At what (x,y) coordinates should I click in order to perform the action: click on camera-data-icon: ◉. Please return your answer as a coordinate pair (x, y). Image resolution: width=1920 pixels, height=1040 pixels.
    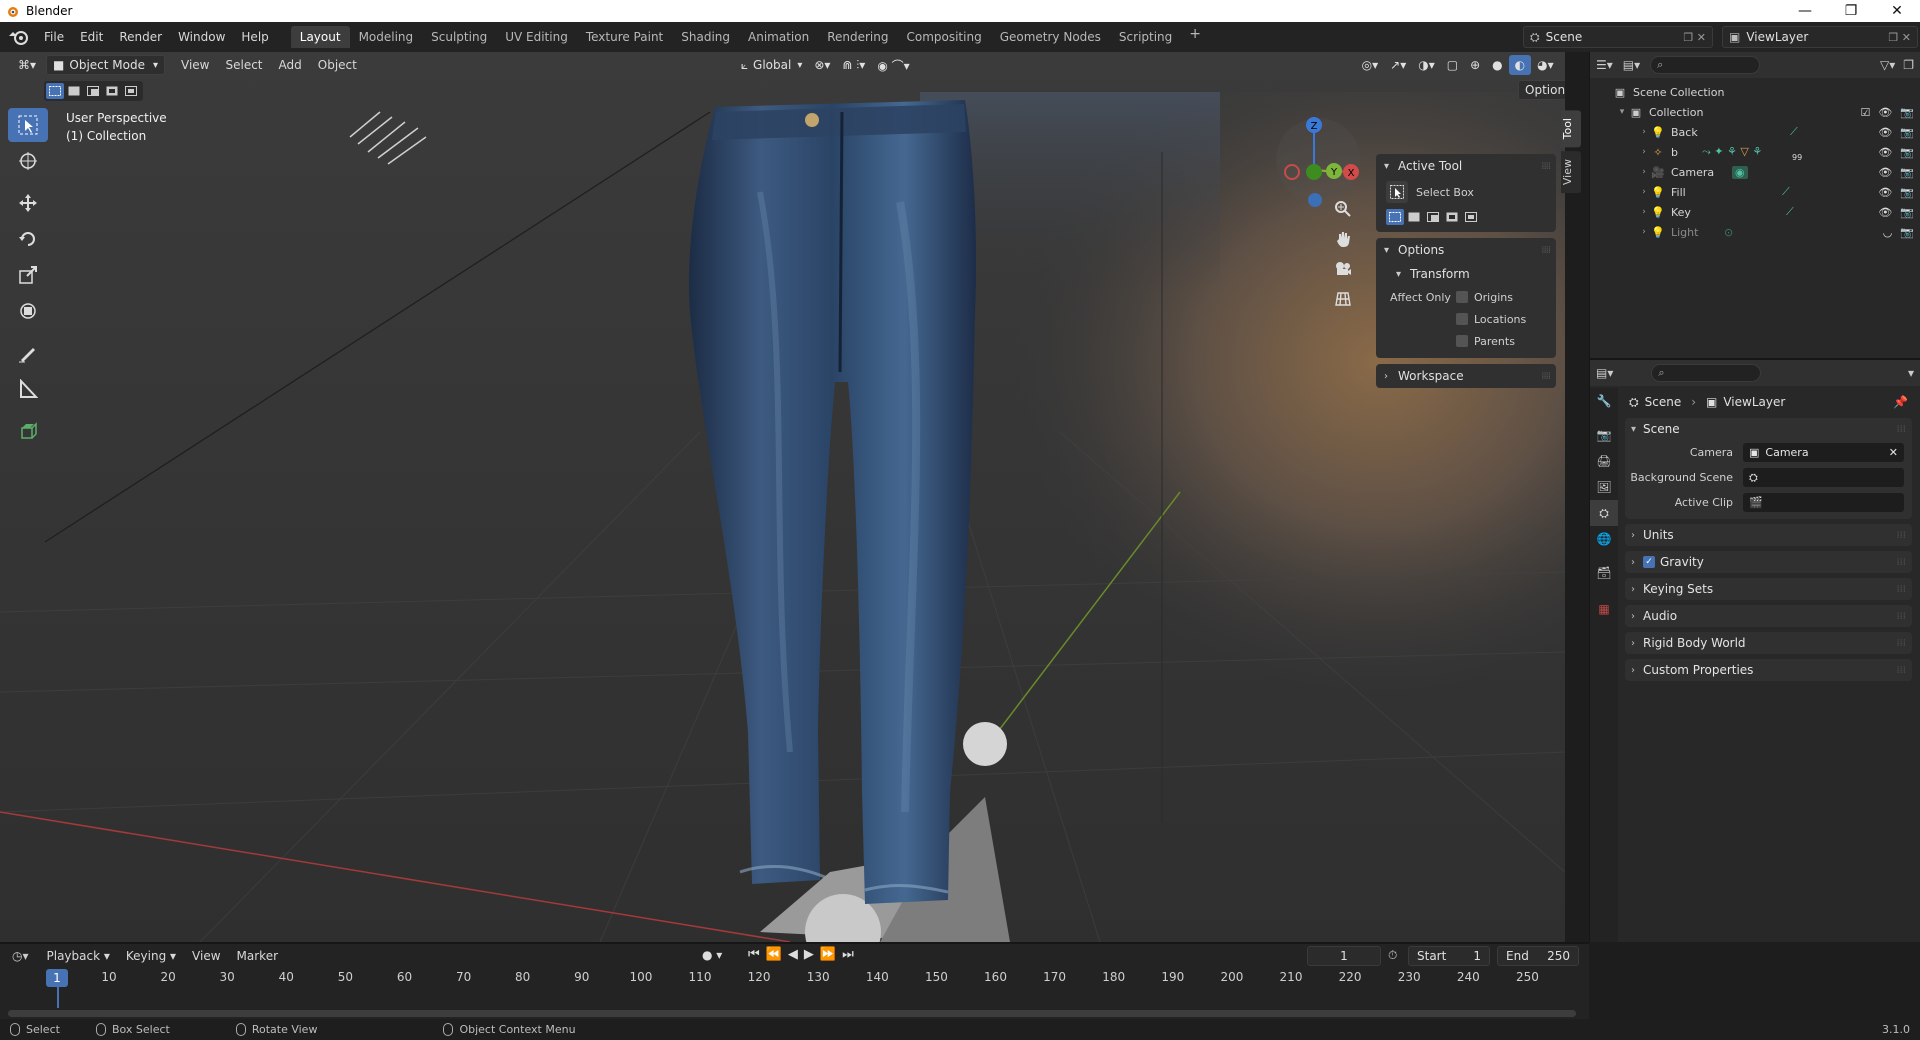
    Looking at the image, I should click on (1740, 172).